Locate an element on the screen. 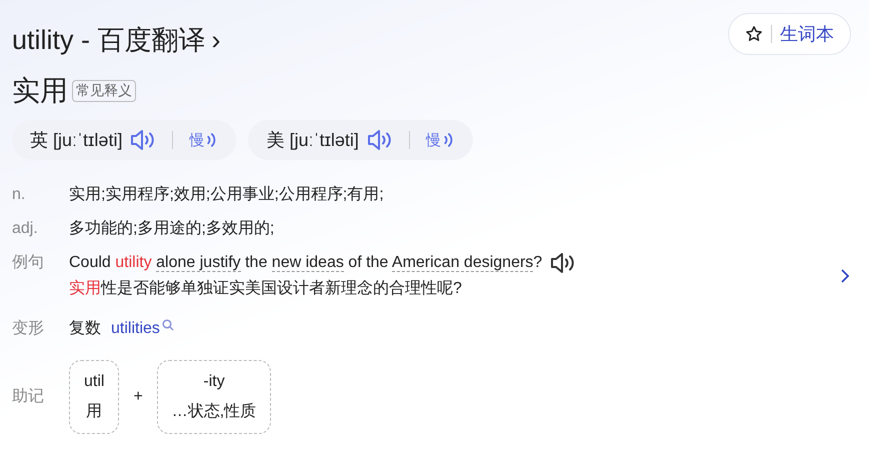 Image resolution: width=869 pixels, height=466 pixels. headword: 实用 is located at coordinates (40, 91).